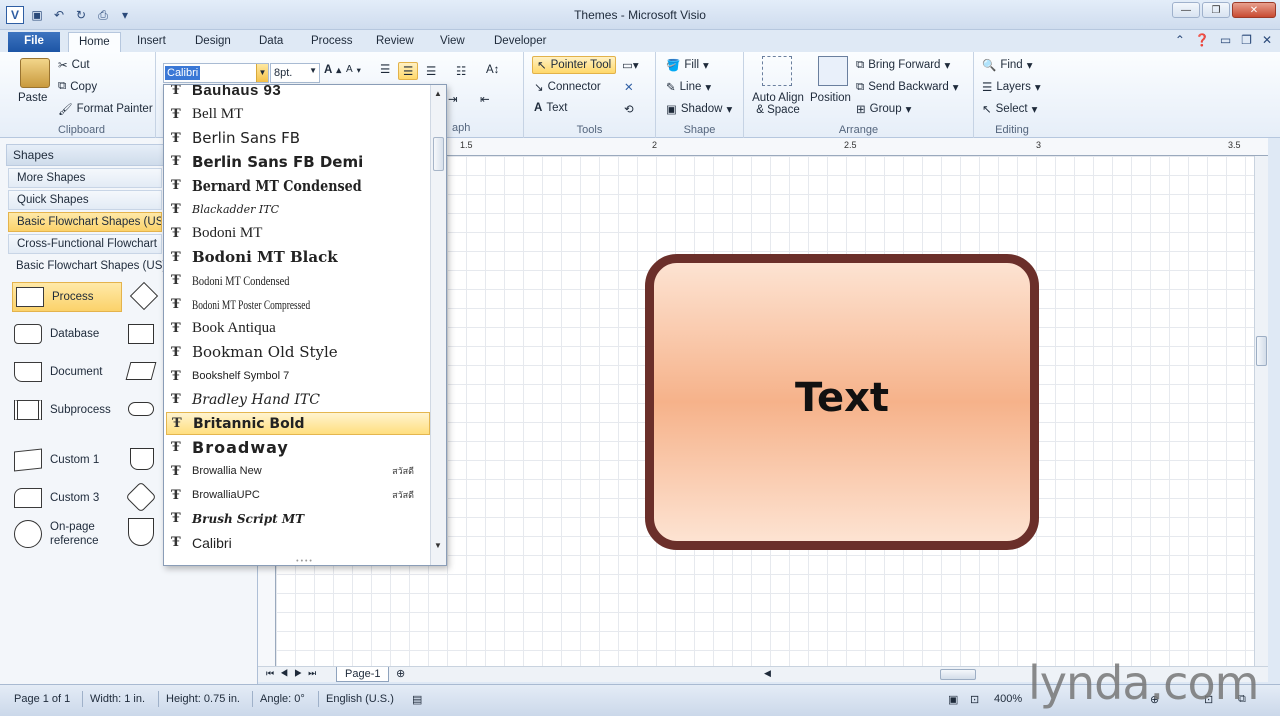 The height and width of the screenshot is (716, 1280). I want to click on shape-hexagon, so click(141, 497).